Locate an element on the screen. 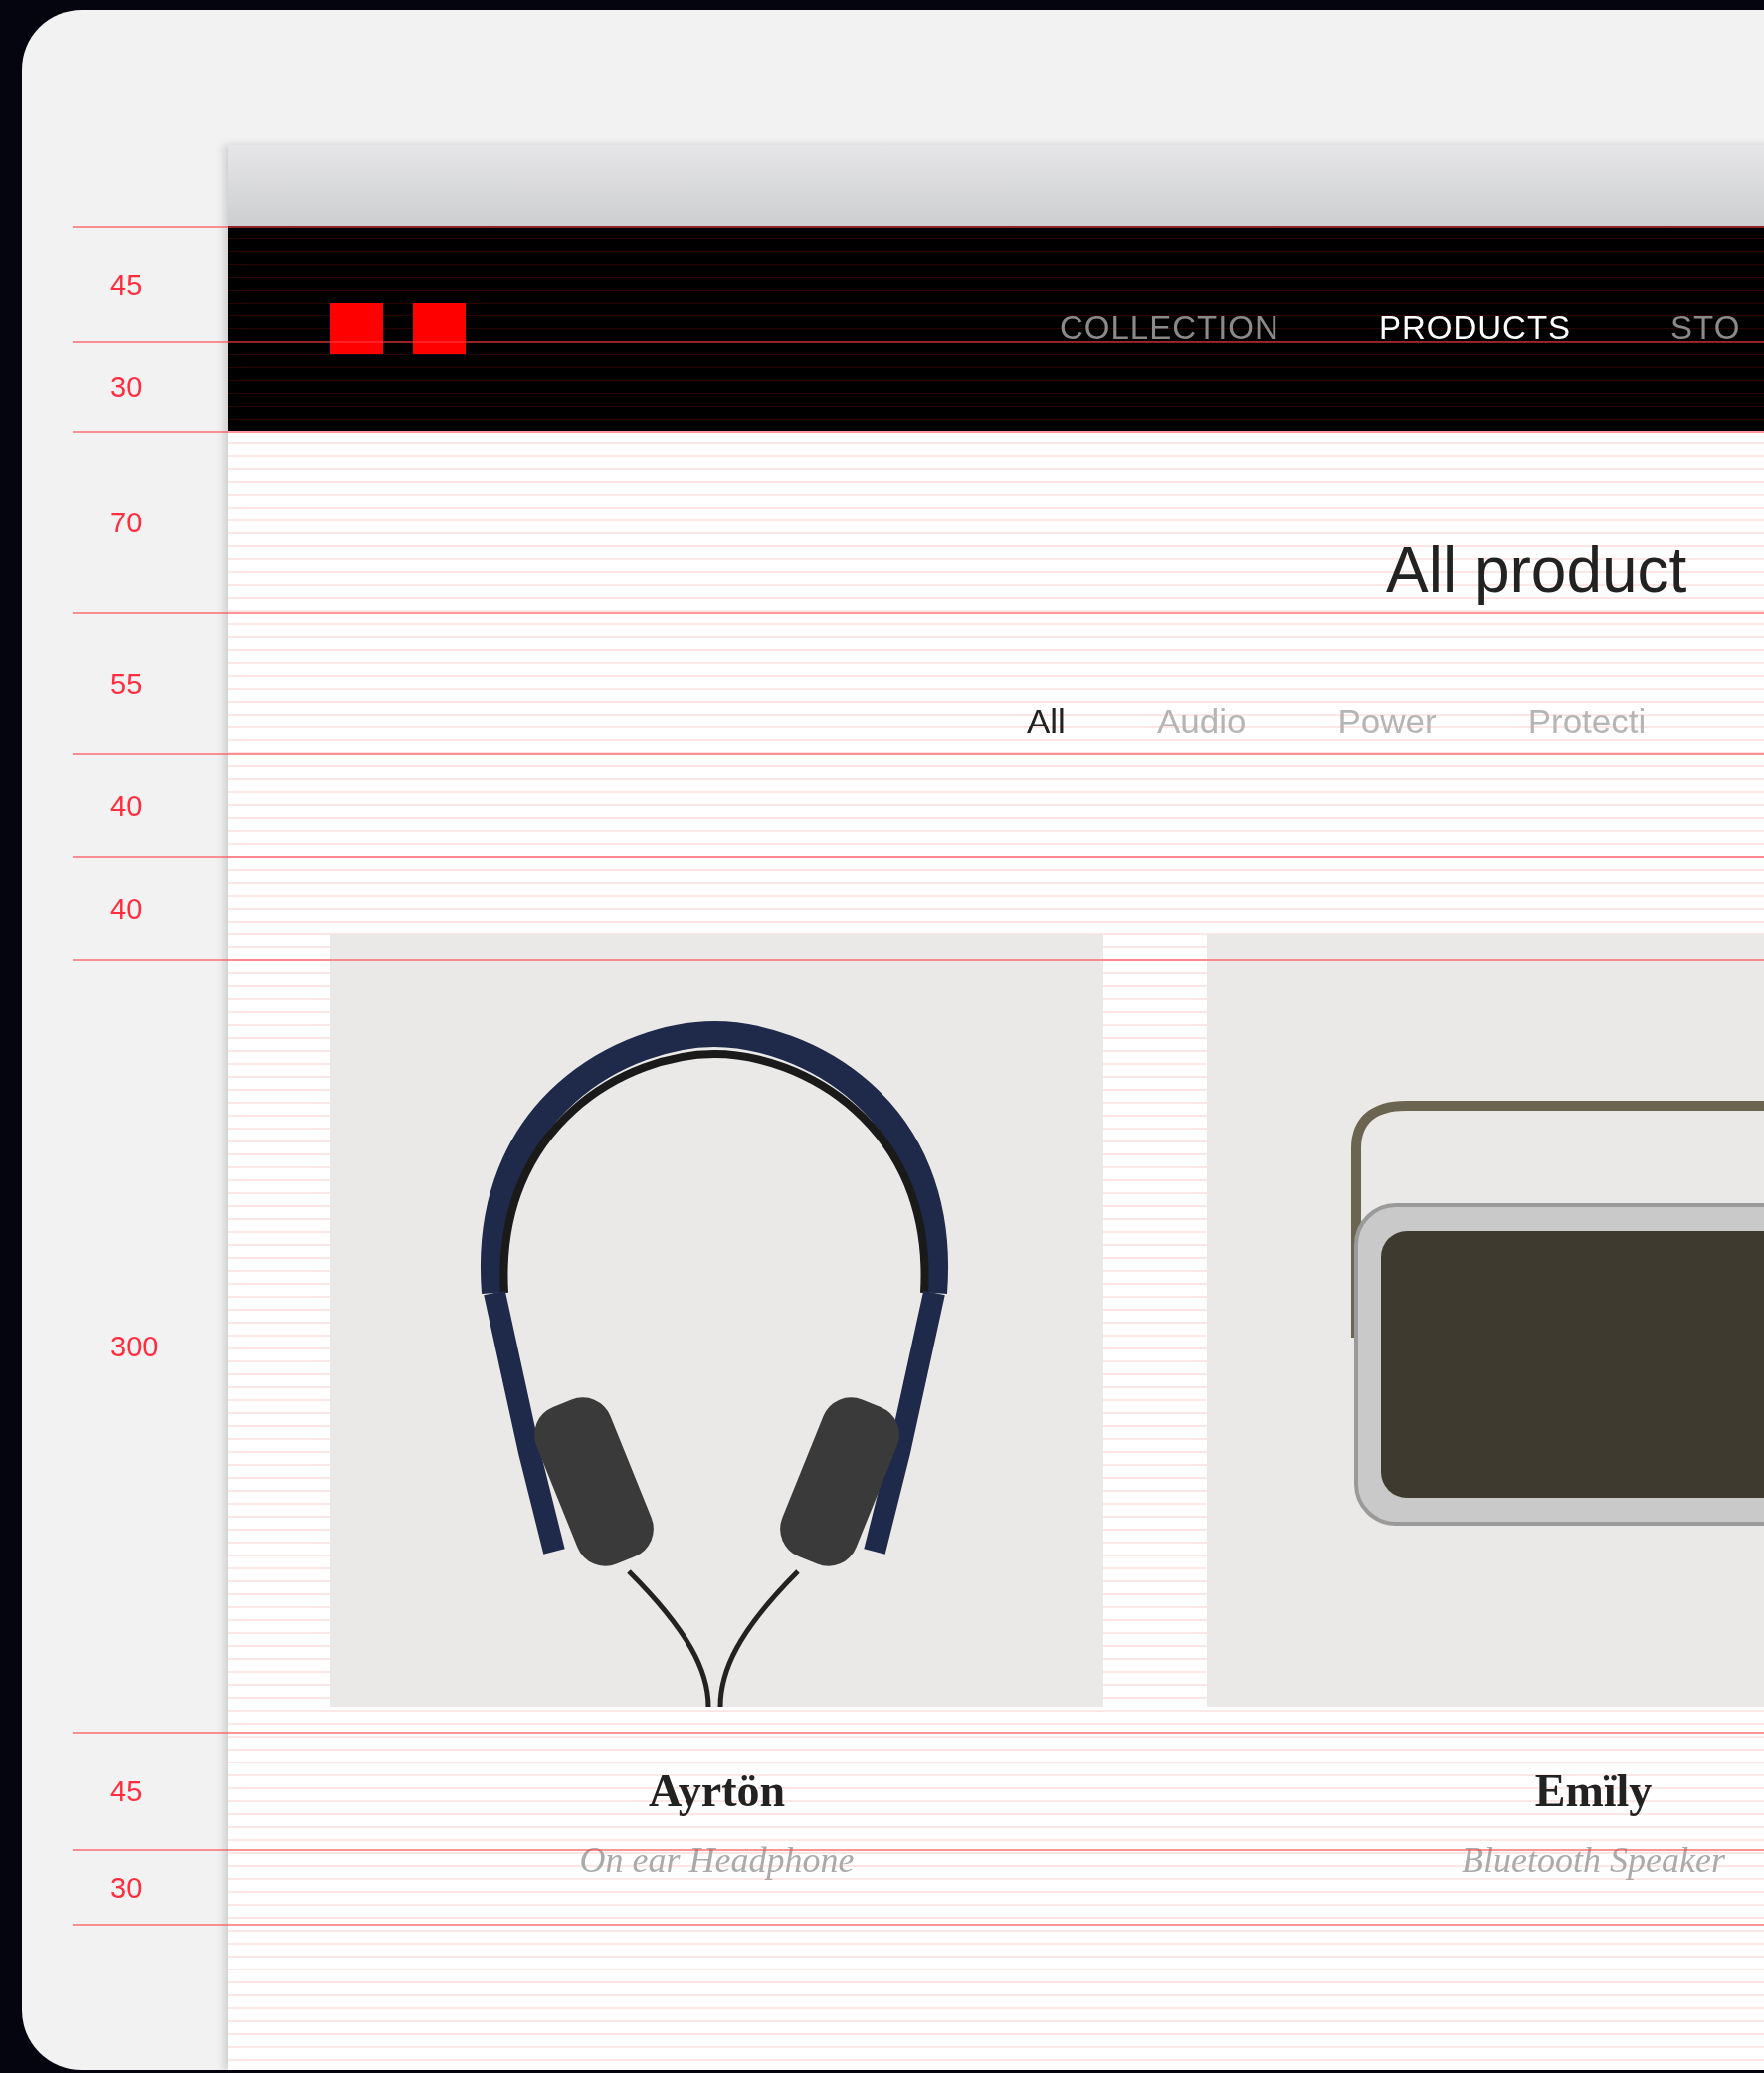  nav-link: COLLECTION is located at coordinates (1169, 328).